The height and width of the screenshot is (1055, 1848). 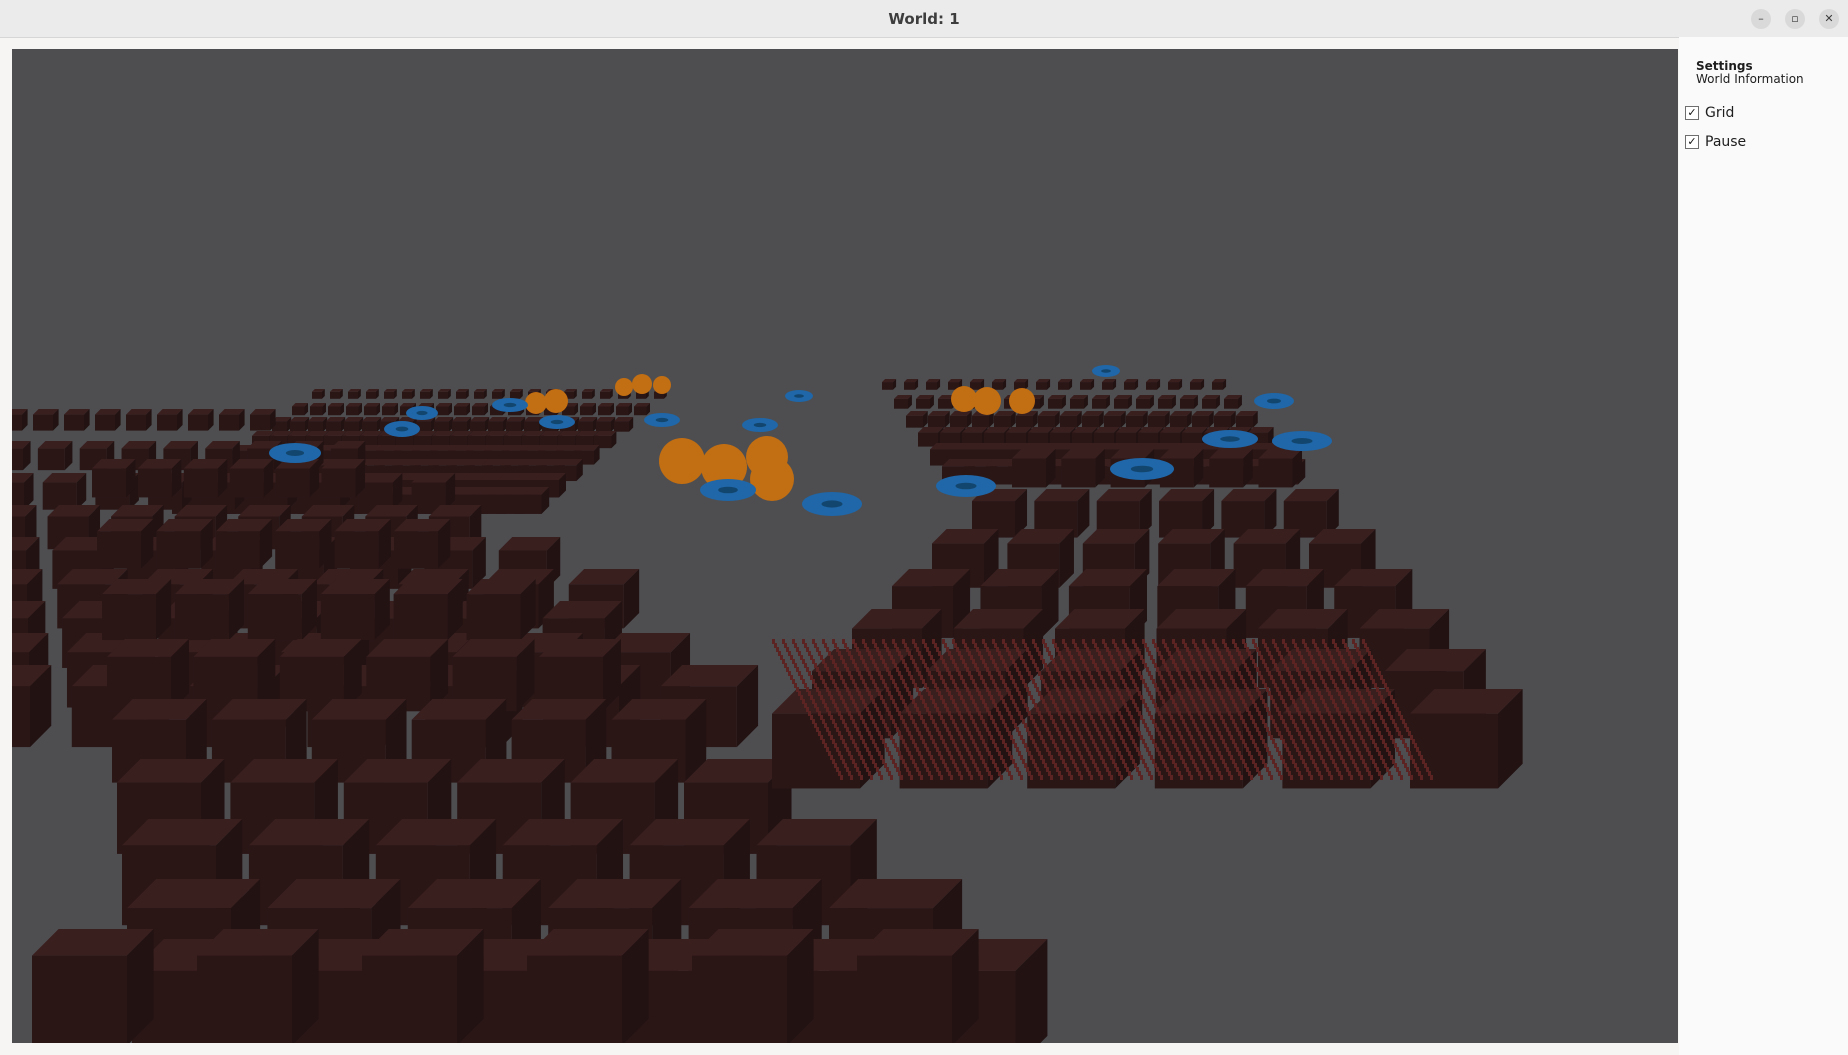 What do you see at coordinates (1724, 66) in the screenshot?
I see `settings-heading: Settings` at bounding box center [1724, 66].